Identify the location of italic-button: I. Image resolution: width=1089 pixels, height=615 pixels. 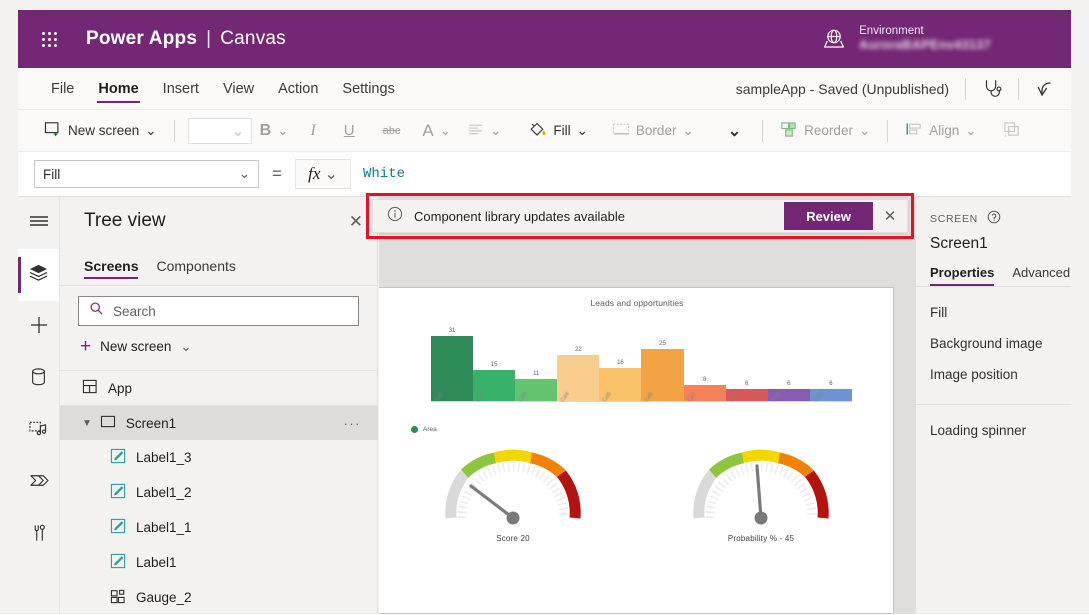
(312, 131).